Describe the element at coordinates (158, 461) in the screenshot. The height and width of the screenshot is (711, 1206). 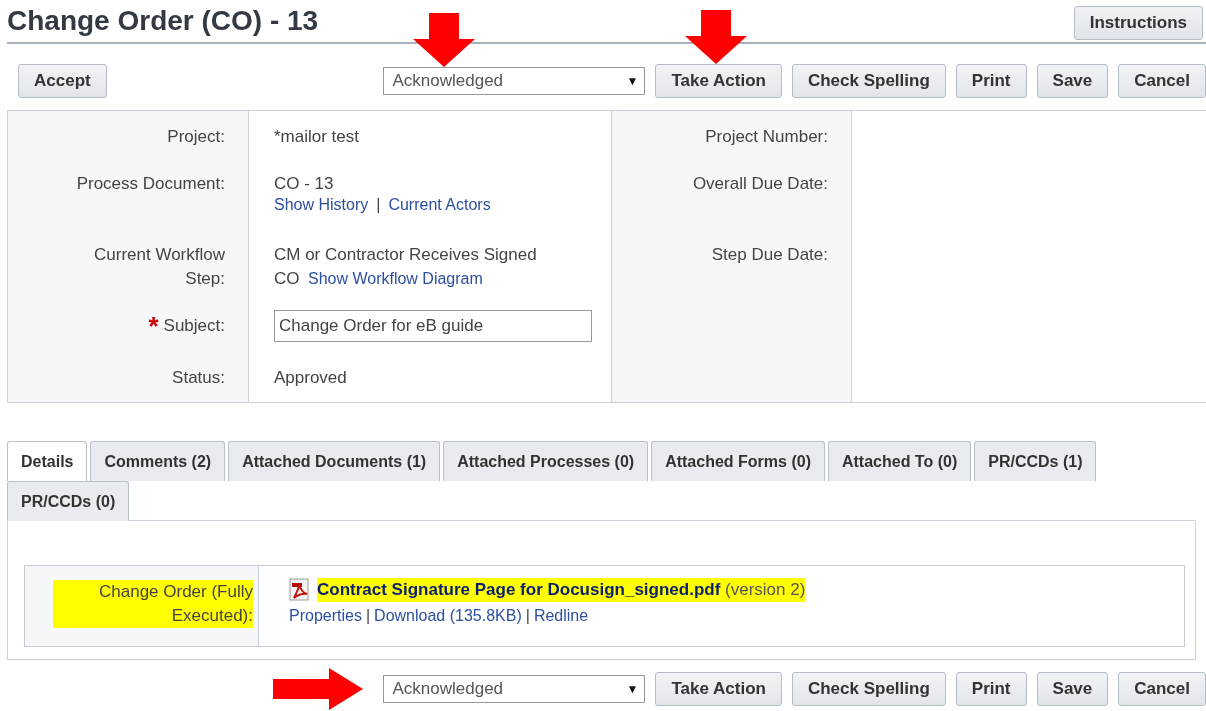
I see `tab: Comments (2)` at that location.